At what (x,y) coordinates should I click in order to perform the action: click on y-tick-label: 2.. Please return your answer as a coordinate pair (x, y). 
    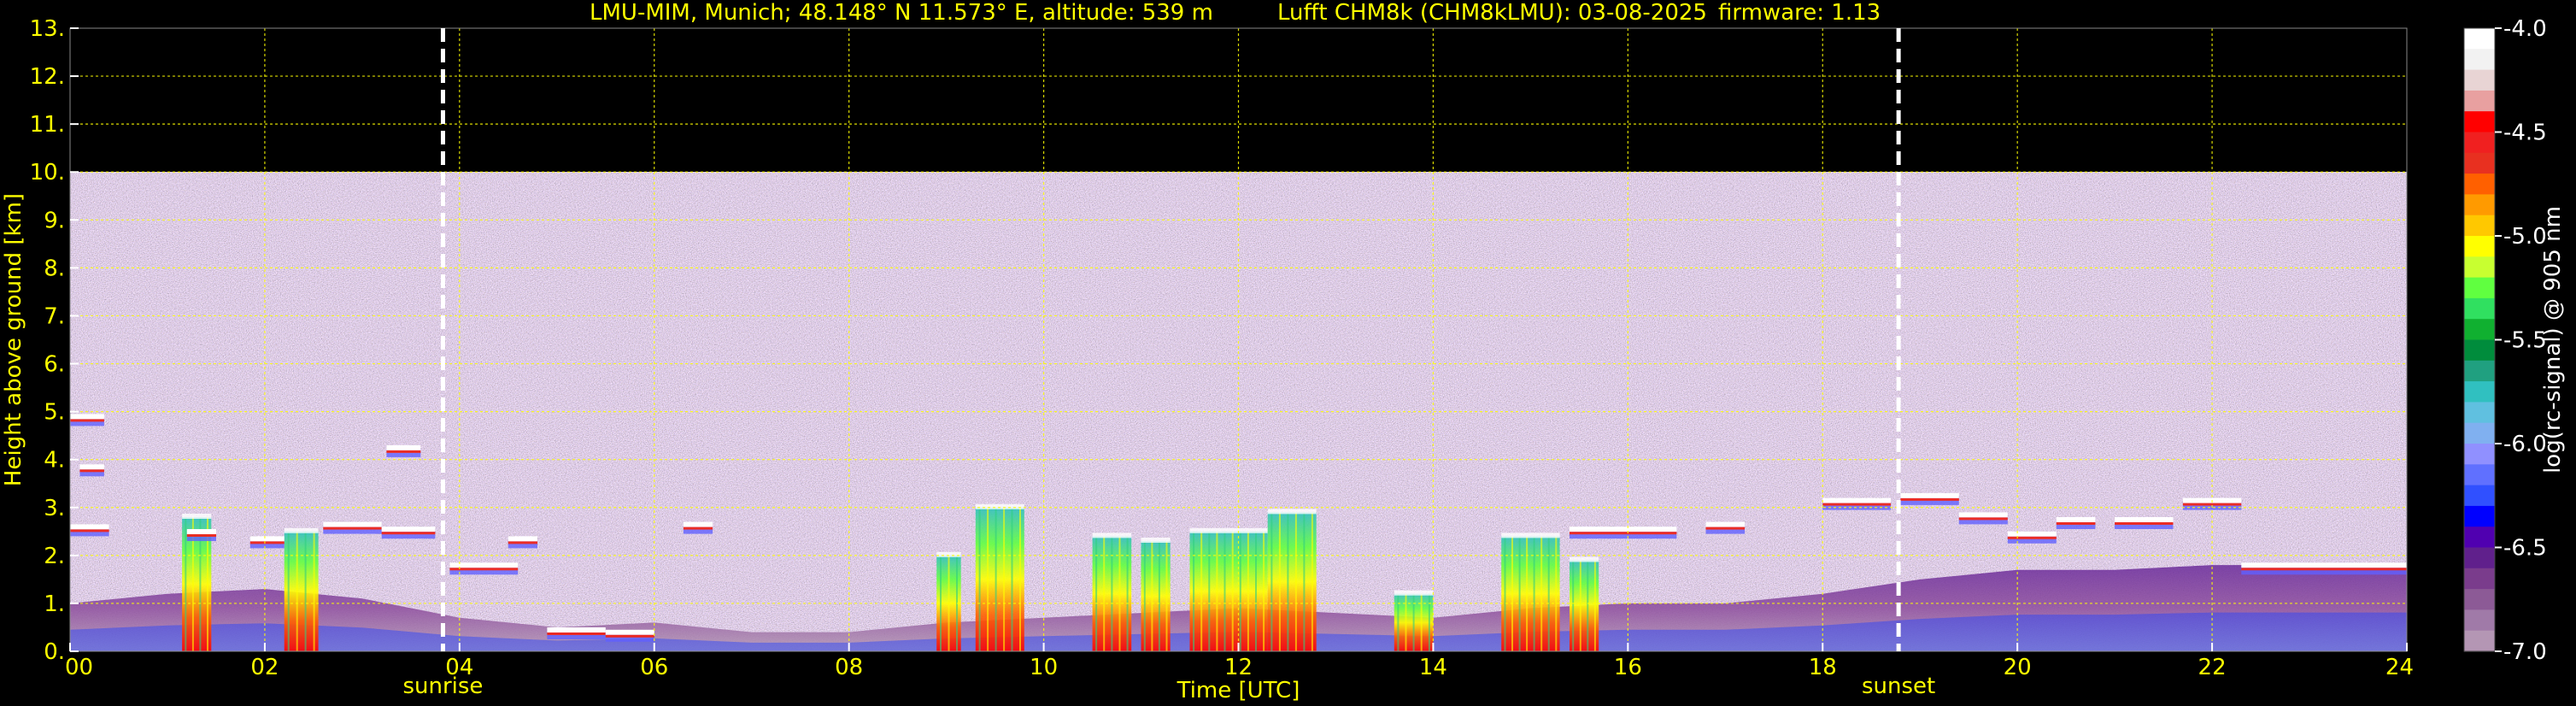
    Looking at the image, I should click on (54, 556).